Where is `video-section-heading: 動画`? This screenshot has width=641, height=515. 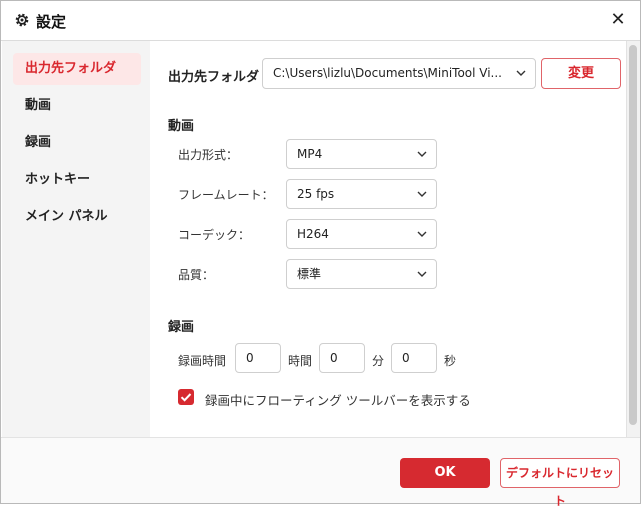 video-section-heading: 動画 is located at coordinates (181, 126).